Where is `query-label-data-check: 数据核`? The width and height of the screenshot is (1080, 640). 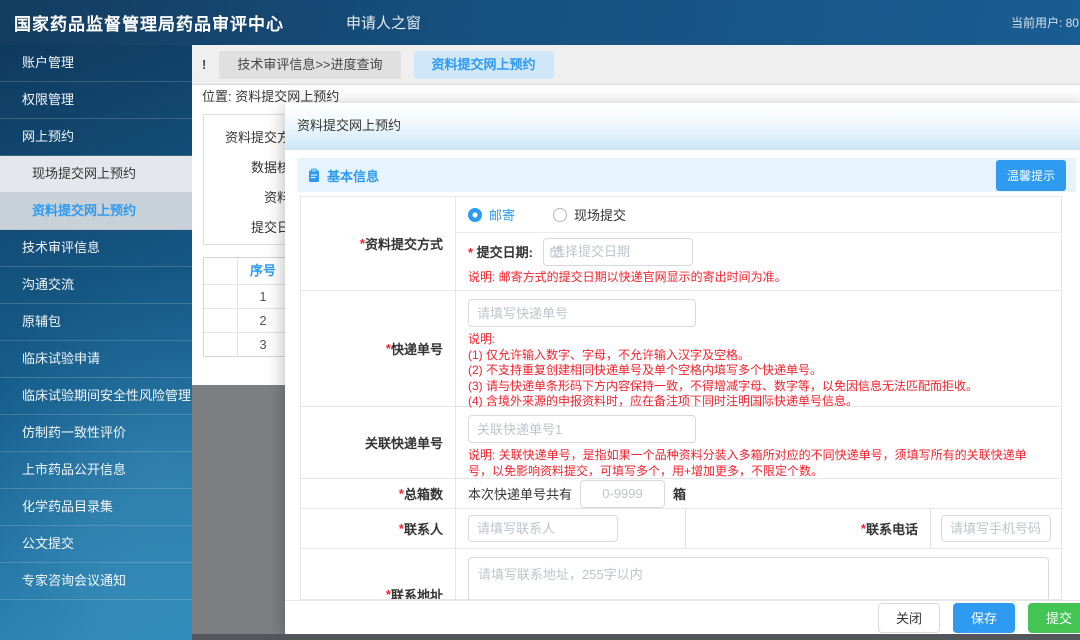
query-label-data-check: 数据核 is located at coordinates (270, 167).